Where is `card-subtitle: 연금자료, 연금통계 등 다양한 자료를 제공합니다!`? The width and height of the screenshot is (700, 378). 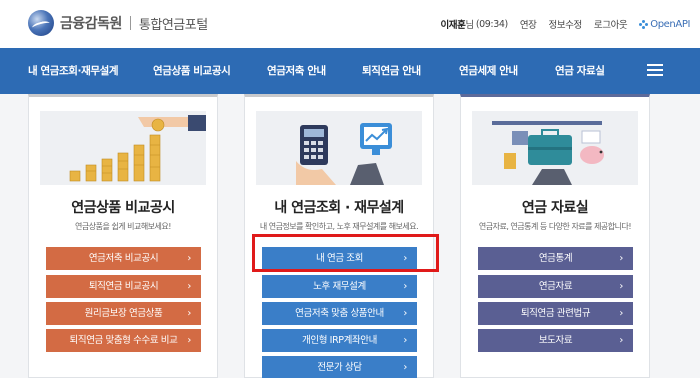
card-subtitle: 연금자료, 연금통계 등 다양한 자료를 제공합니다! is located at coordinates (555, 226).